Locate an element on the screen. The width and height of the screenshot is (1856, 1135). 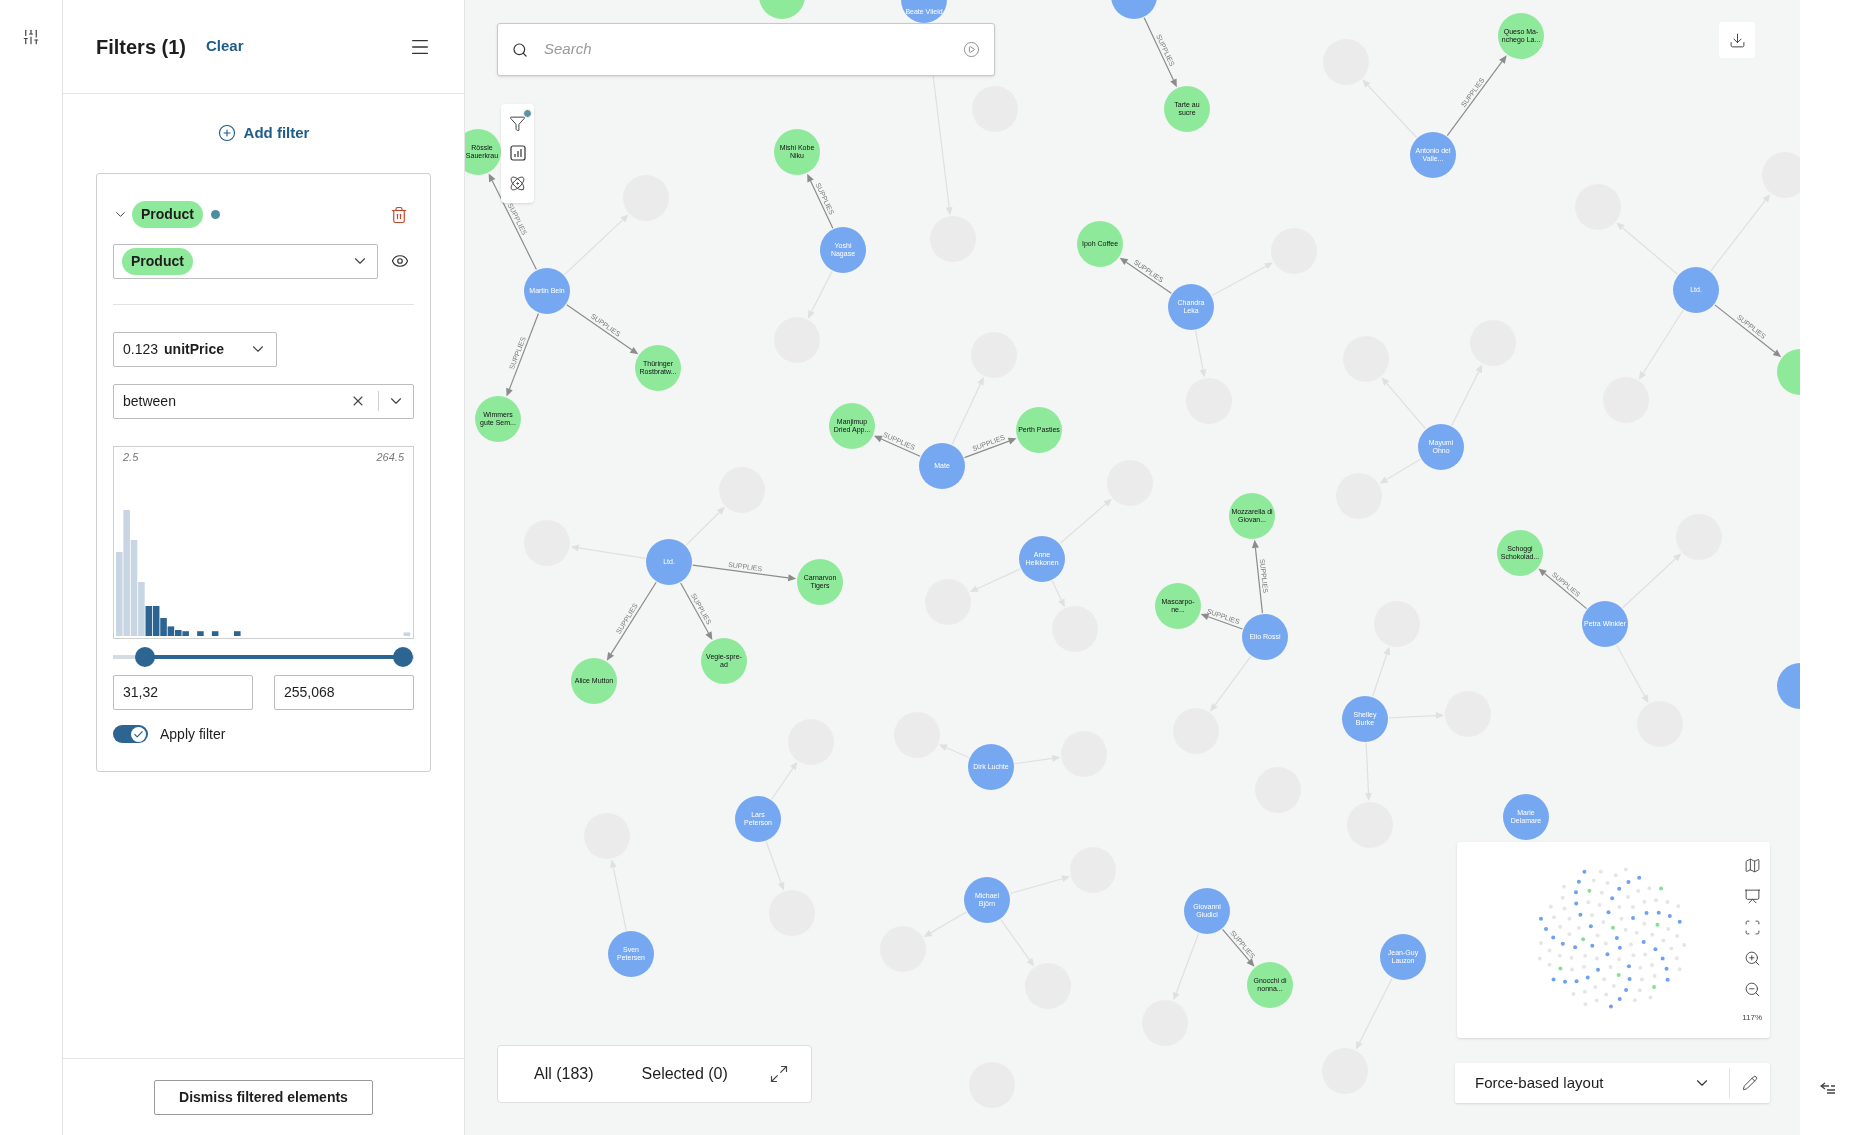
download-button is located at coordinates (1737, 40).